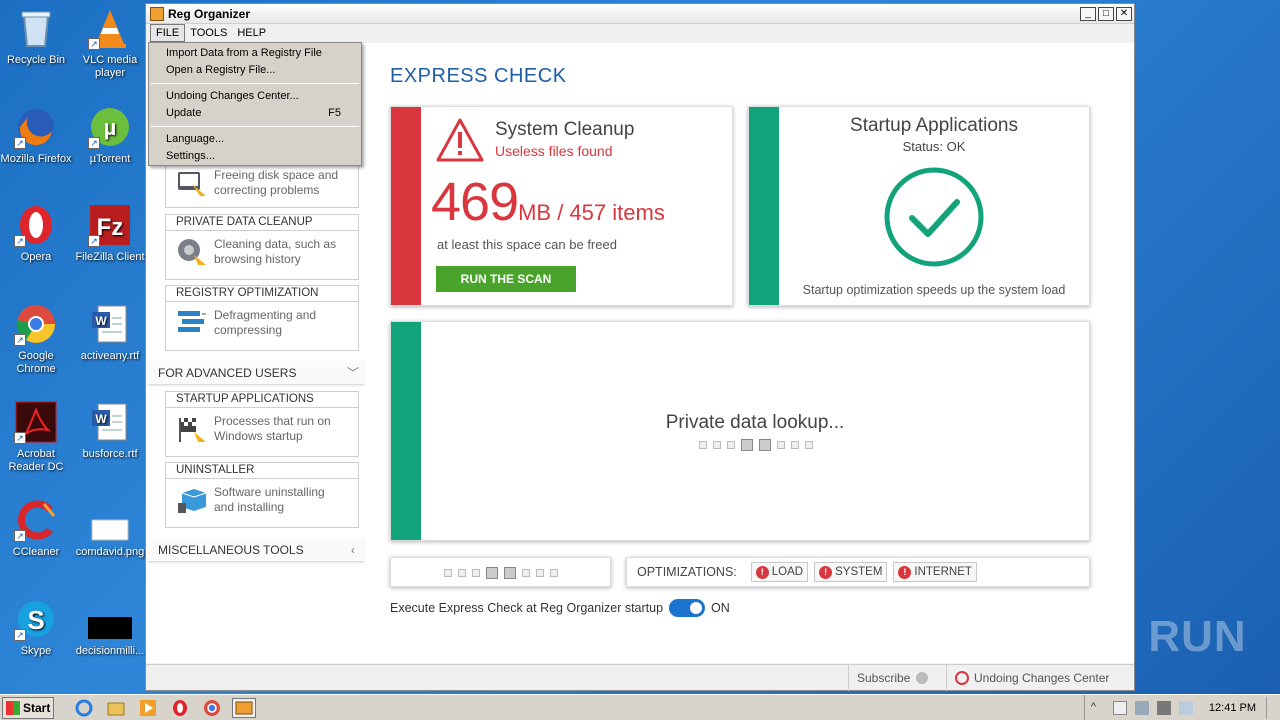 The height and width of the screenshot is (720, 1280). Describe the element at coordinates (640, 14) in the screenshot. I see `title-bar: Reg Organizer _ □ ✕` at that location.